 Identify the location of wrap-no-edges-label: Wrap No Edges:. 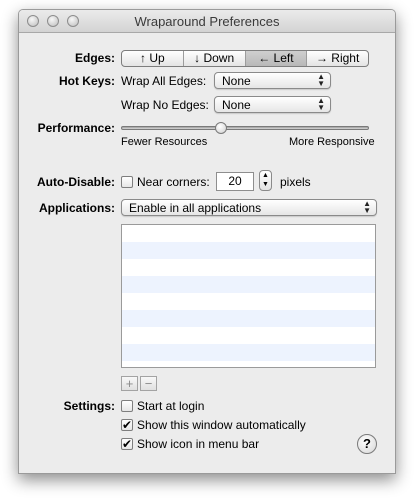
(165, 105).